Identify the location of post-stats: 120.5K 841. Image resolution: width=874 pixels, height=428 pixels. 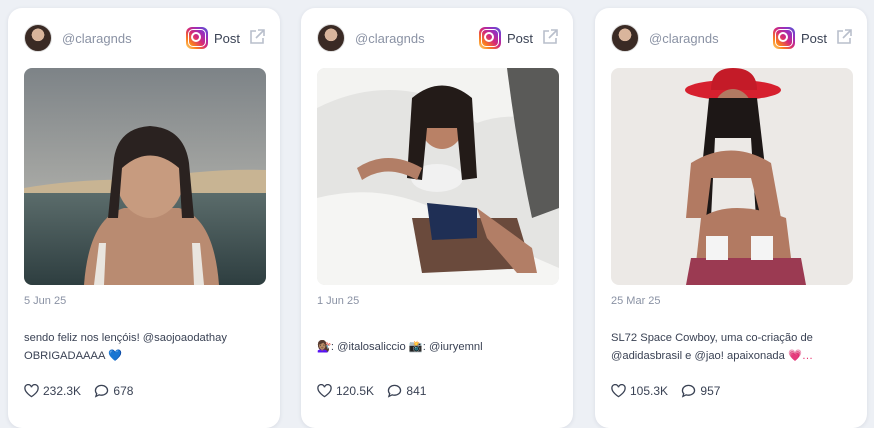
(376, 393).